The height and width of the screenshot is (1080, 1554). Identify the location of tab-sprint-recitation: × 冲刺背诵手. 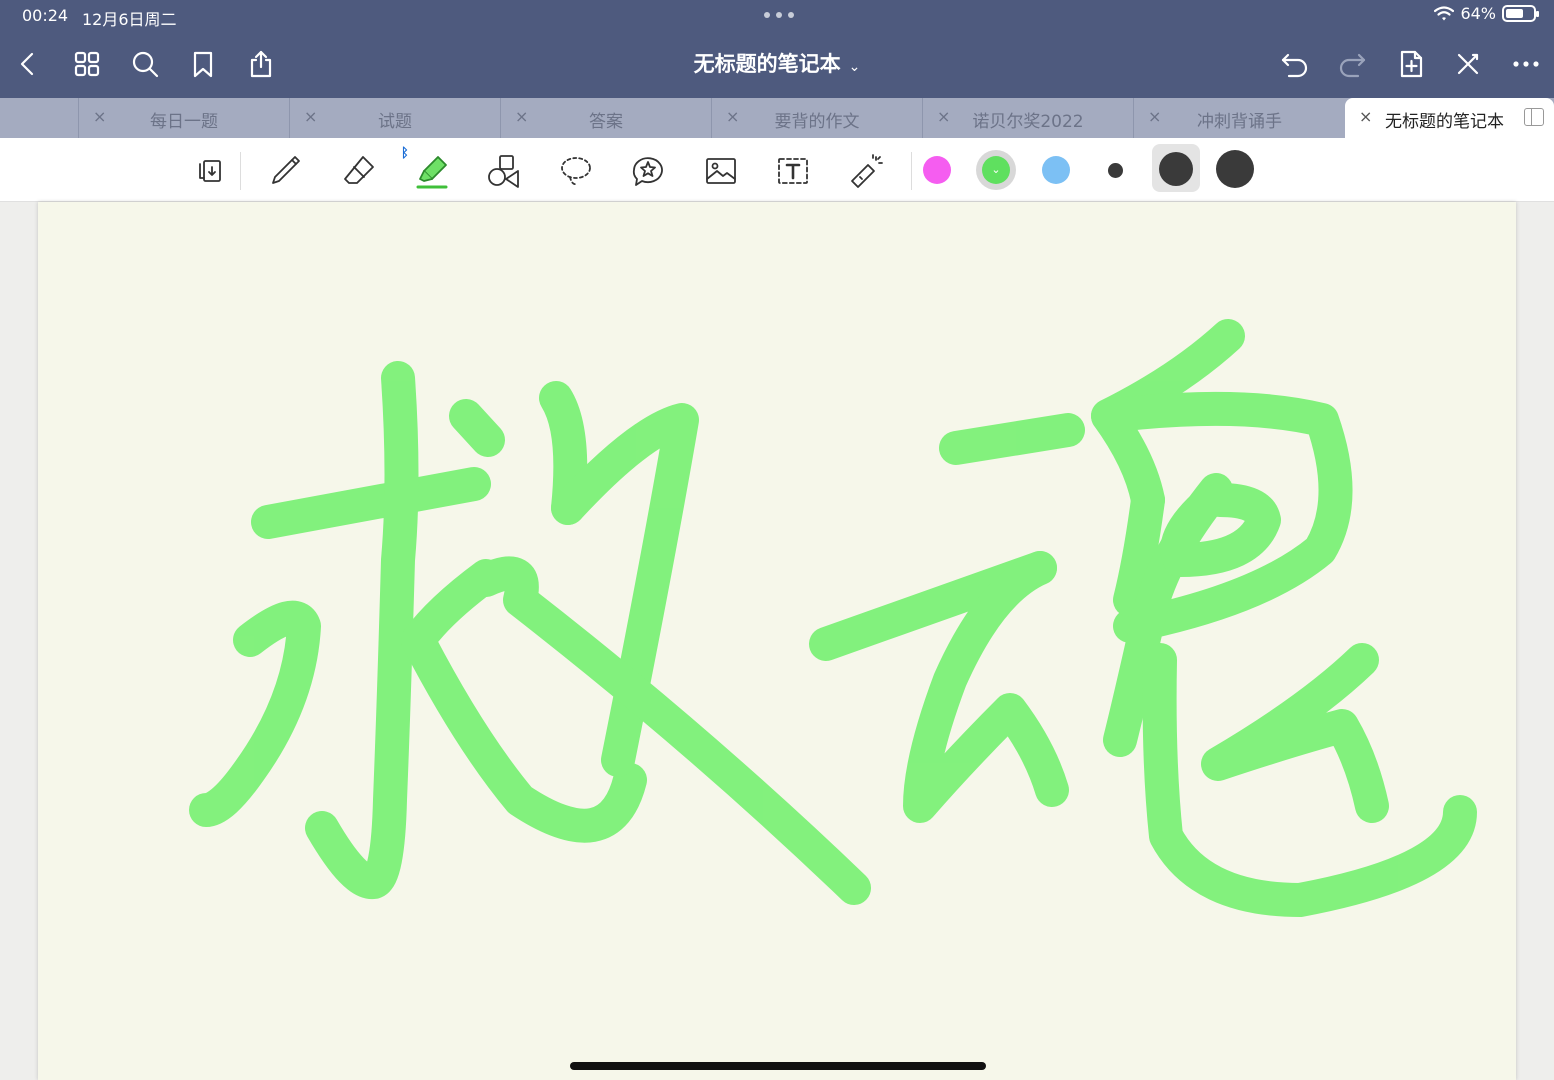
(1239, 118).